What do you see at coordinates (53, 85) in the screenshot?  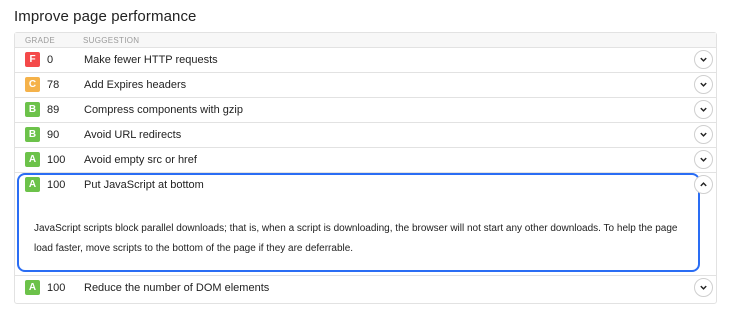 I see `score: 78` at bounding box center [53, 85].